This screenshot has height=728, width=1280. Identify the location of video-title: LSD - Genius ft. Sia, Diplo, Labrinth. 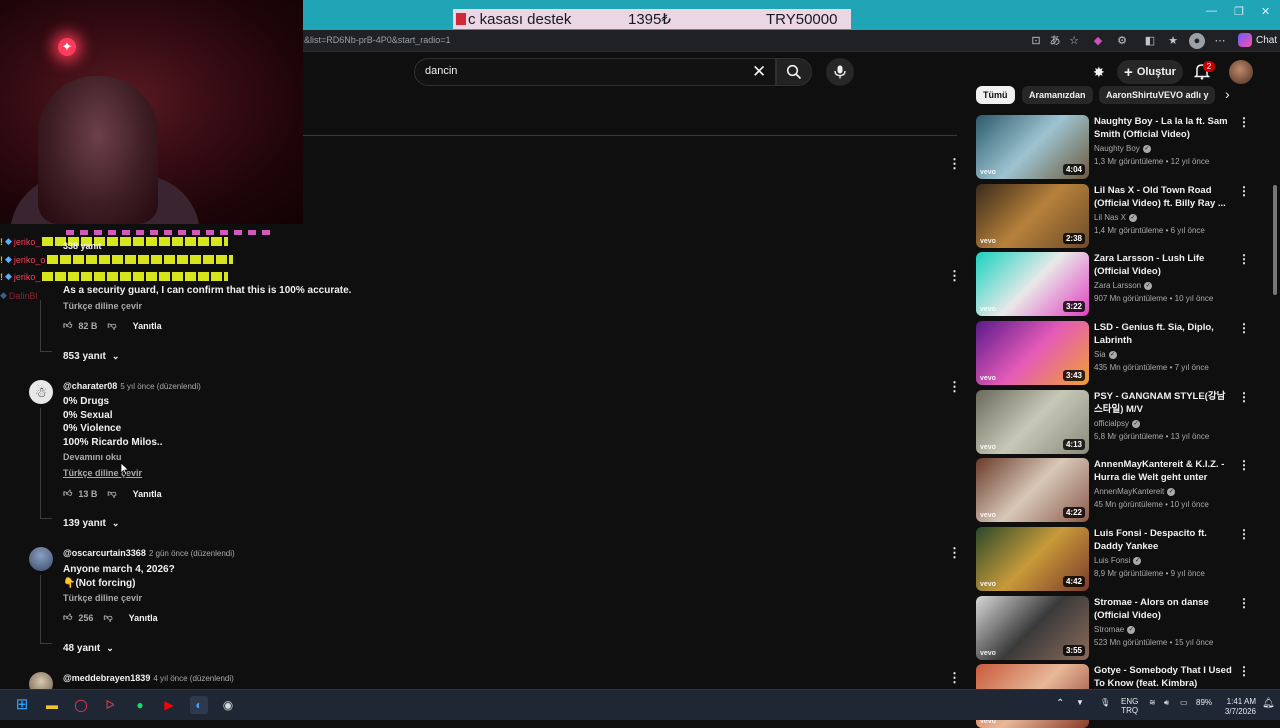
(1164, 334).